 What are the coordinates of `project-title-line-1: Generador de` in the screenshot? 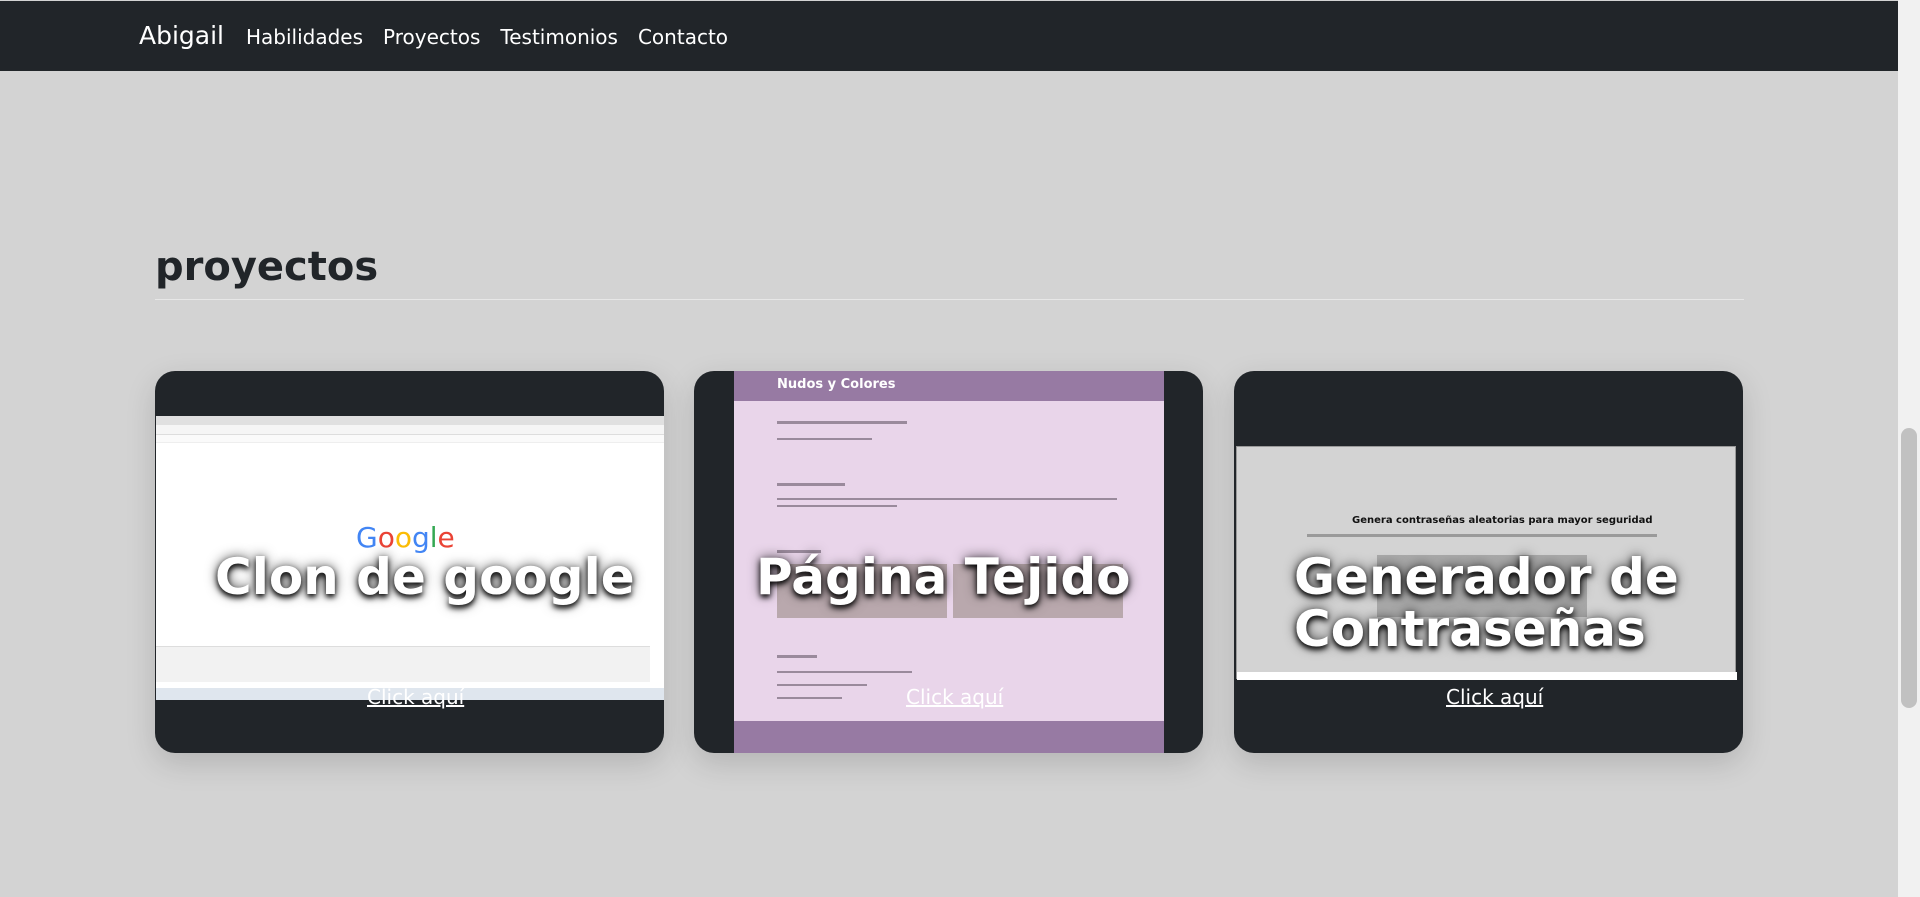 It's located at (1486, 577).